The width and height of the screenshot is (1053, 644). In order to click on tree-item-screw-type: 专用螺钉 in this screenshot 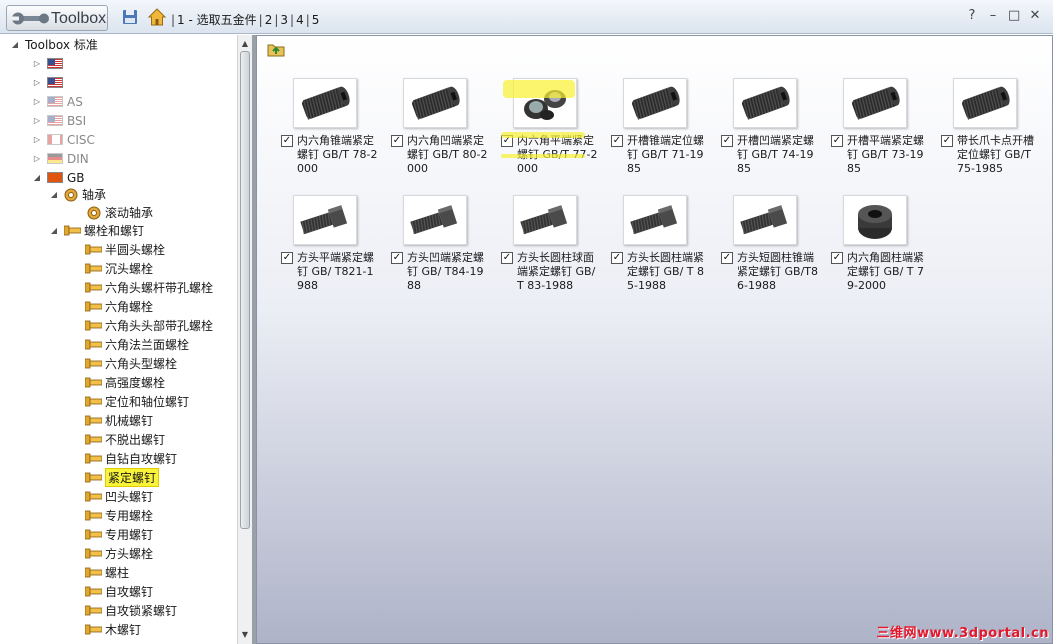, I will do `click(119, 534)`.